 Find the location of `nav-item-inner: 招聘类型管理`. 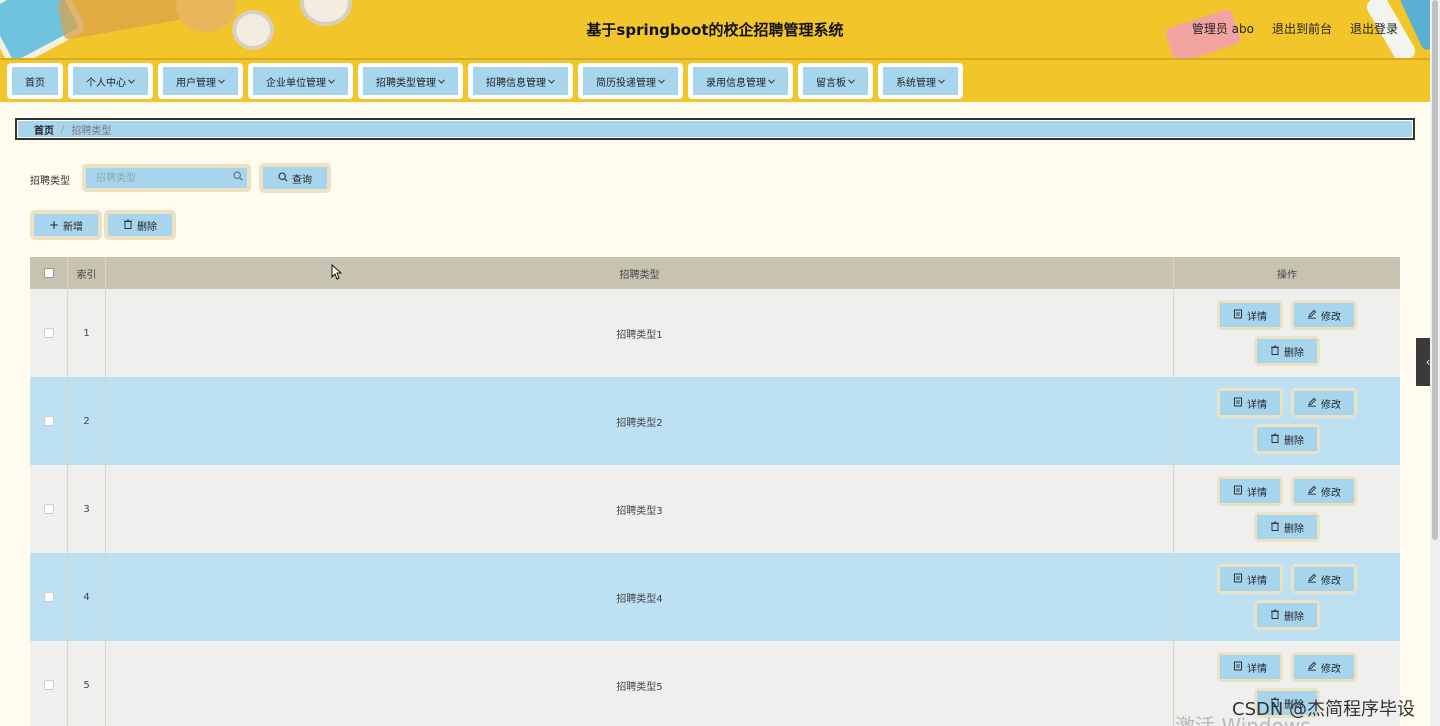

nav-item-inner: 招聘类型管理 is located at coordinates (410, 81).